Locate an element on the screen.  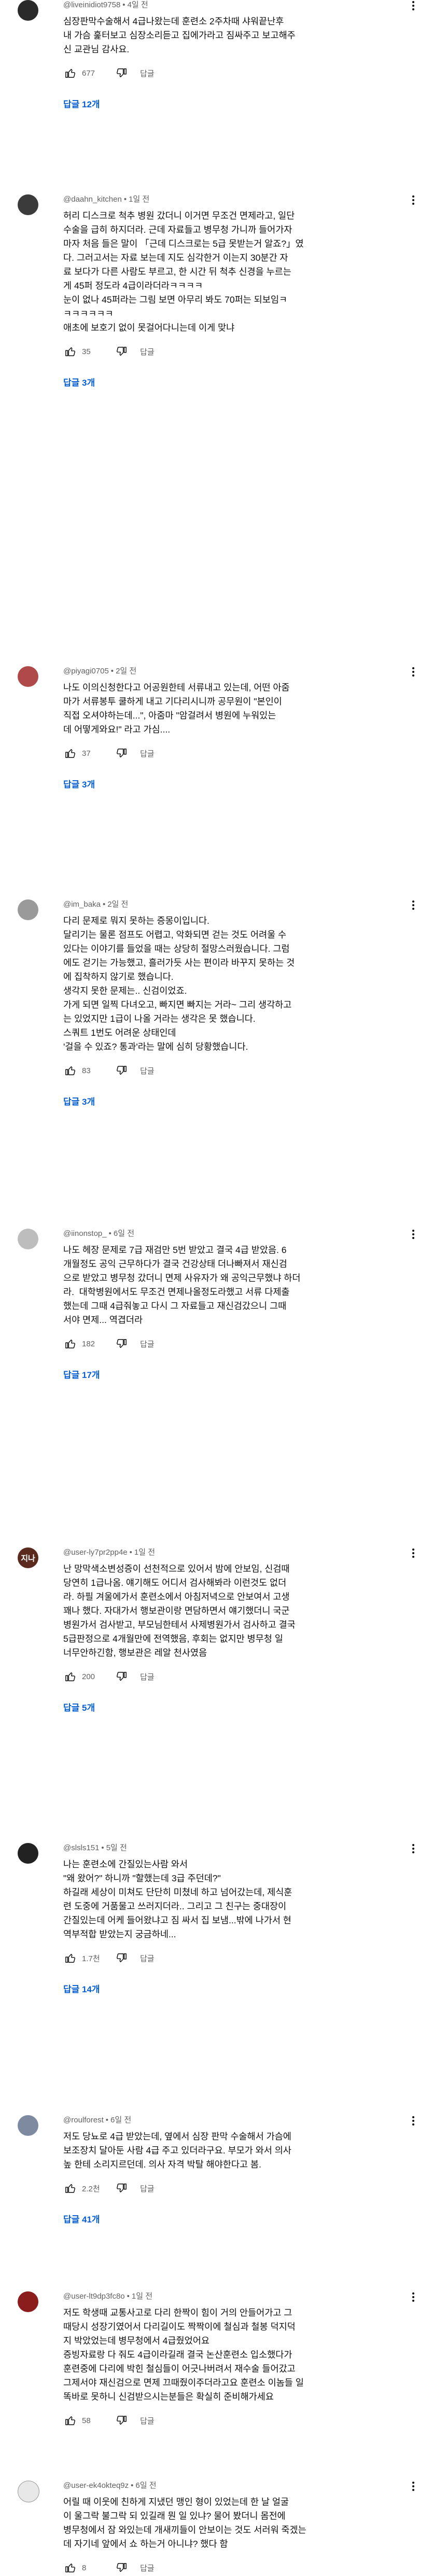
reply-count-link: 답글 14개 is located at coordinates (242, 1988).